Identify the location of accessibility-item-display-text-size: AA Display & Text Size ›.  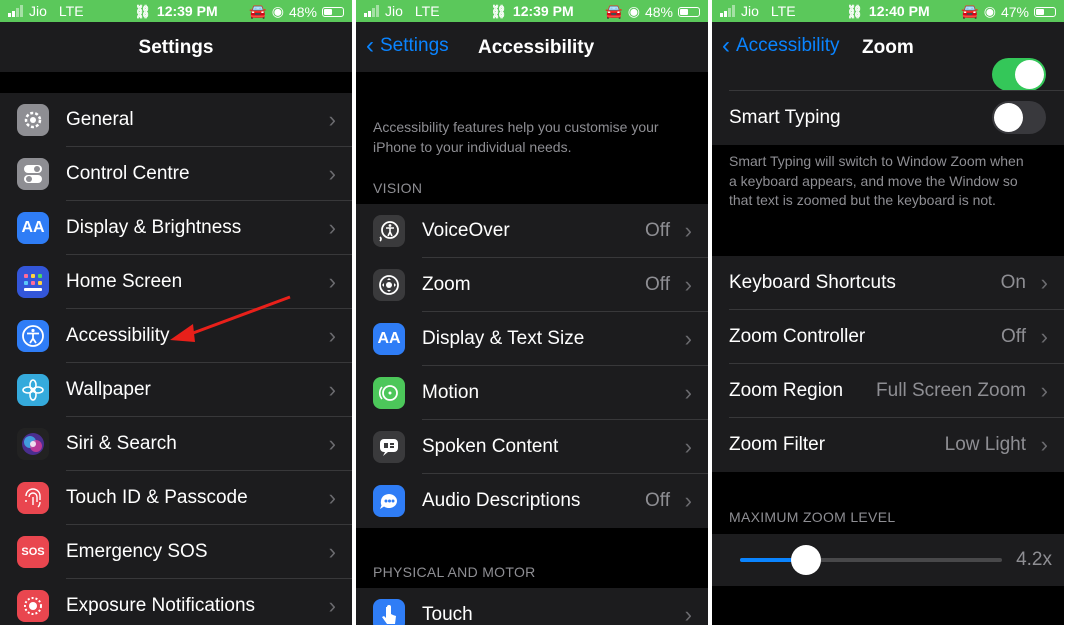
(532, 339).